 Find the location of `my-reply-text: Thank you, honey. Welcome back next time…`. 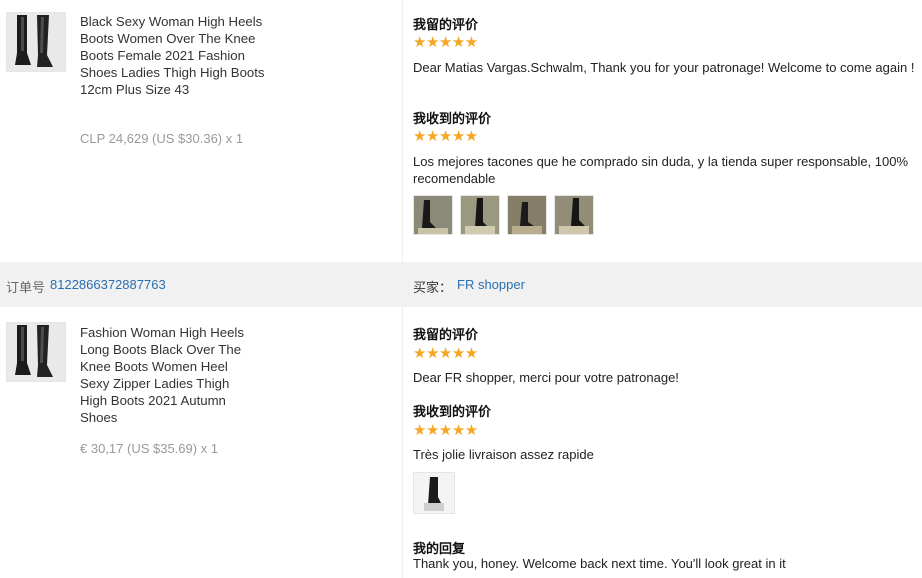

my-reply-text: Thank you, honey. Welcome back next time… is located at coordinates (599, 563).